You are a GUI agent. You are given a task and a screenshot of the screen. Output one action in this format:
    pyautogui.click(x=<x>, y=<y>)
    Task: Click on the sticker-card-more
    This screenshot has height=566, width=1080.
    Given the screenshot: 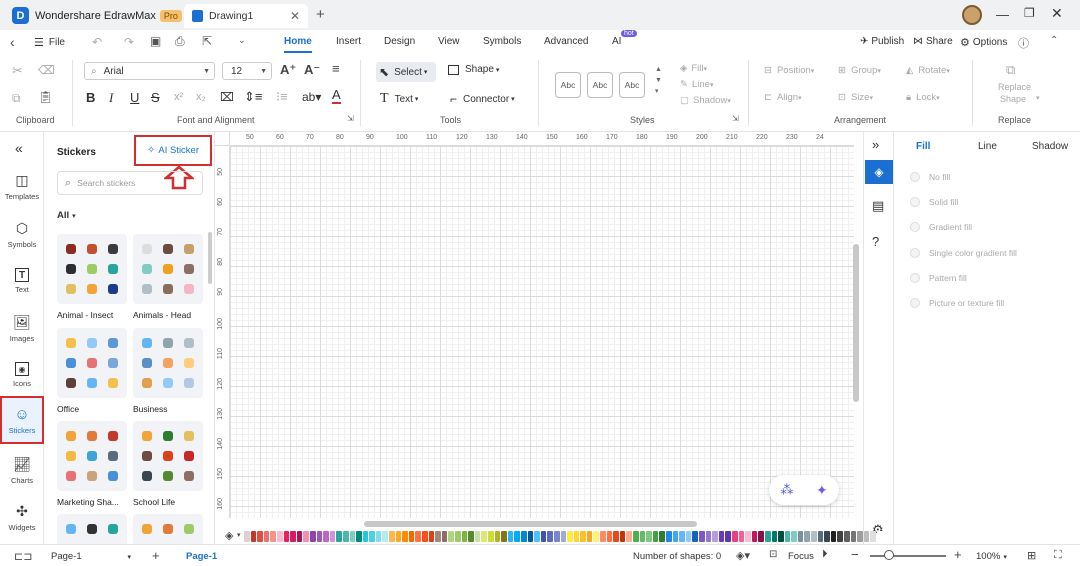 What is the action you would take?
    pyautogui.click(x=168, y=529)
    